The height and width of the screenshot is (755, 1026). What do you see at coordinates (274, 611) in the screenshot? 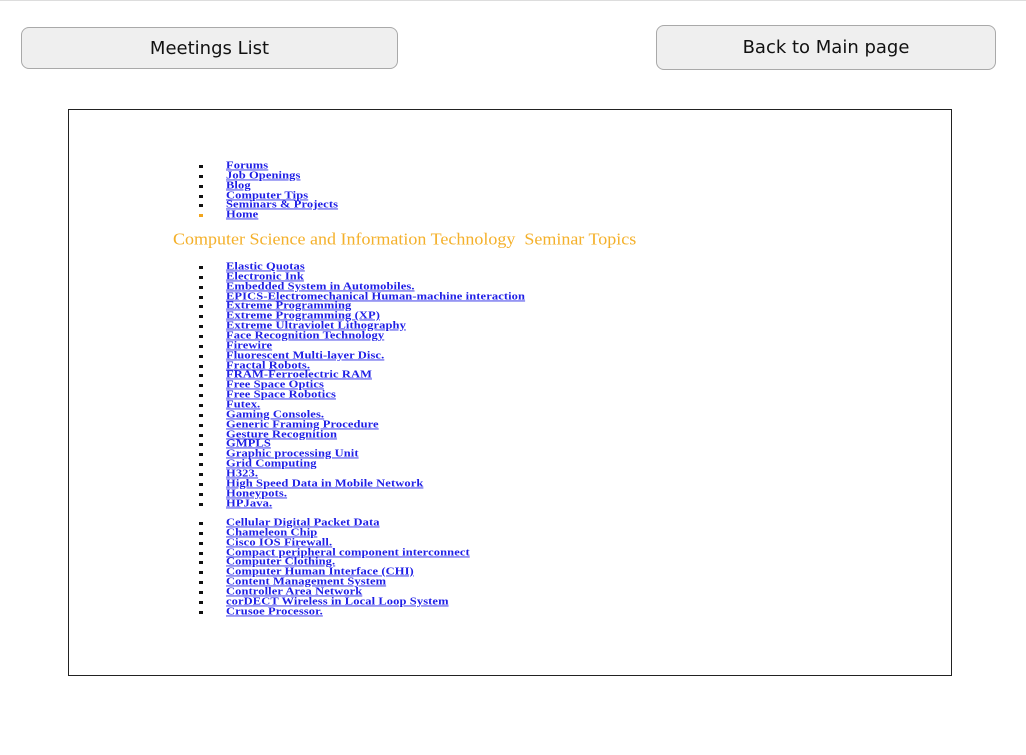
I see `topic-link: Crusoe Processor.` at bounding box center [274, 611].